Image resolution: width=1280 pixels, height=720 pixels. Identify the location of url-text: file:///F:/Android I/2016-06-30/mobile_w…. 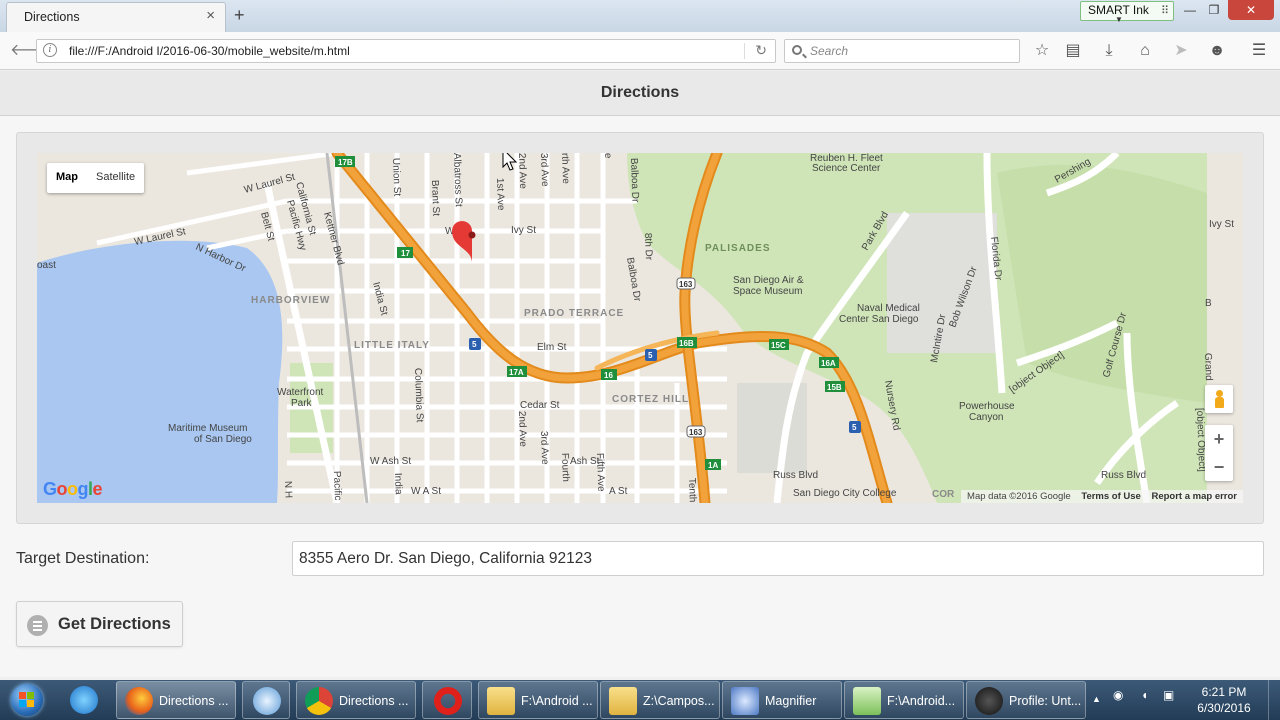
(209, 51).